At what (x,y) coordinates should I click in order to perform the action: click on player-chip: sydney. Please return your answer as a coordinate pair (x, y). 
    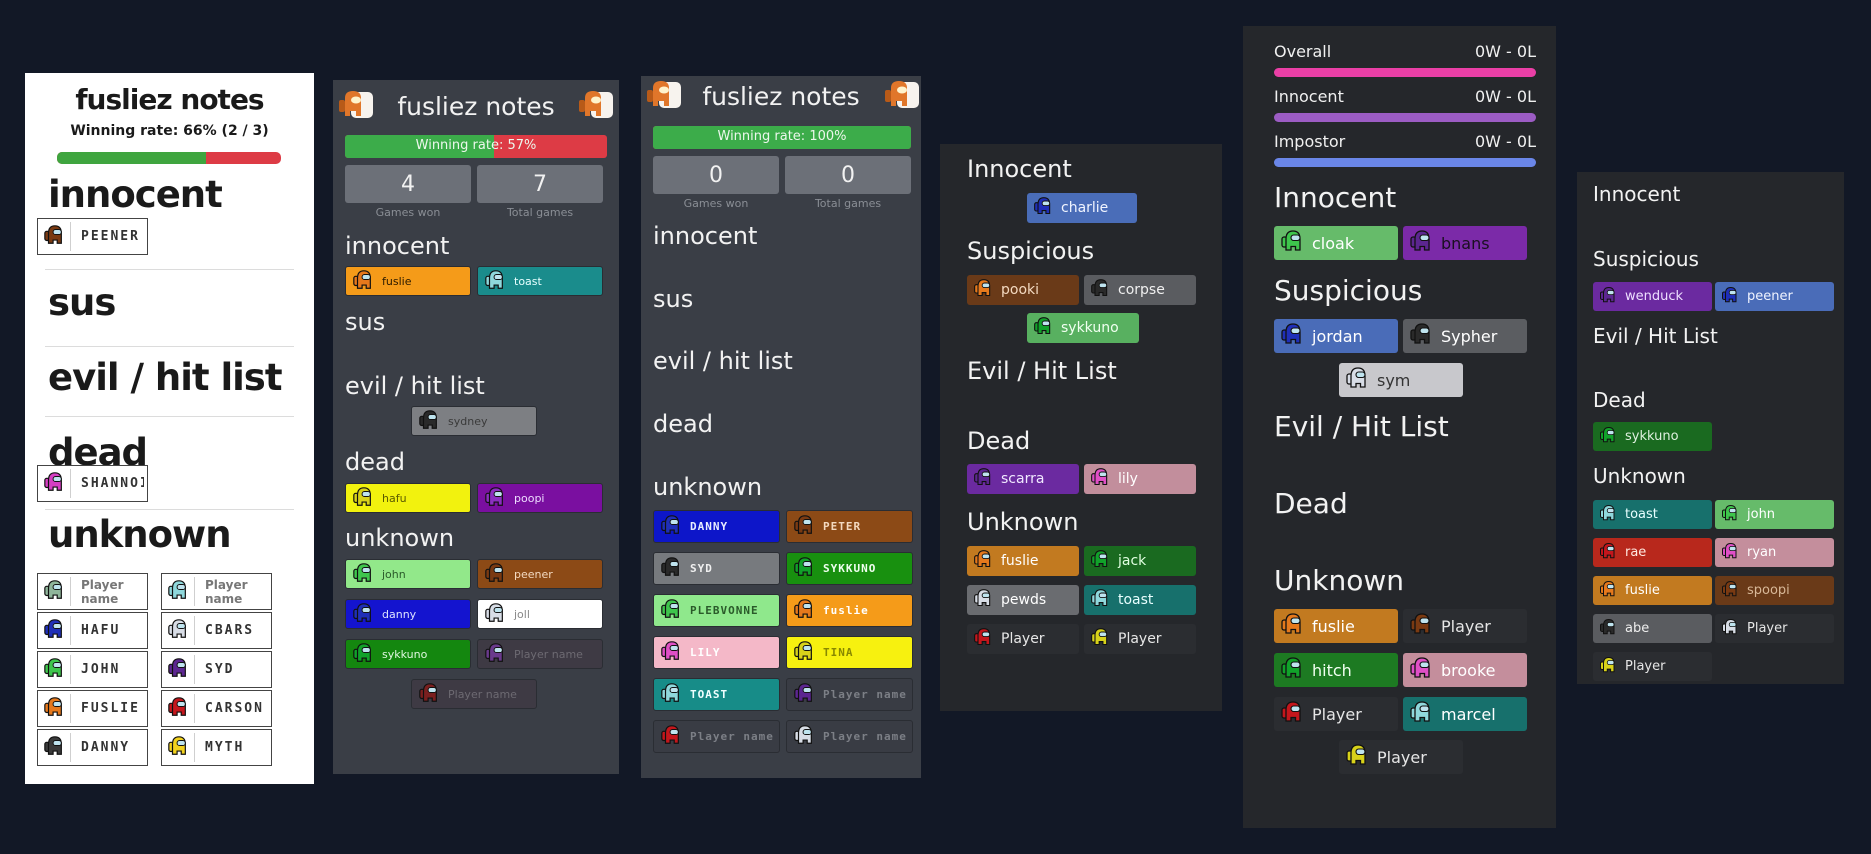
    Looking at the image, I should click on (474, 421).